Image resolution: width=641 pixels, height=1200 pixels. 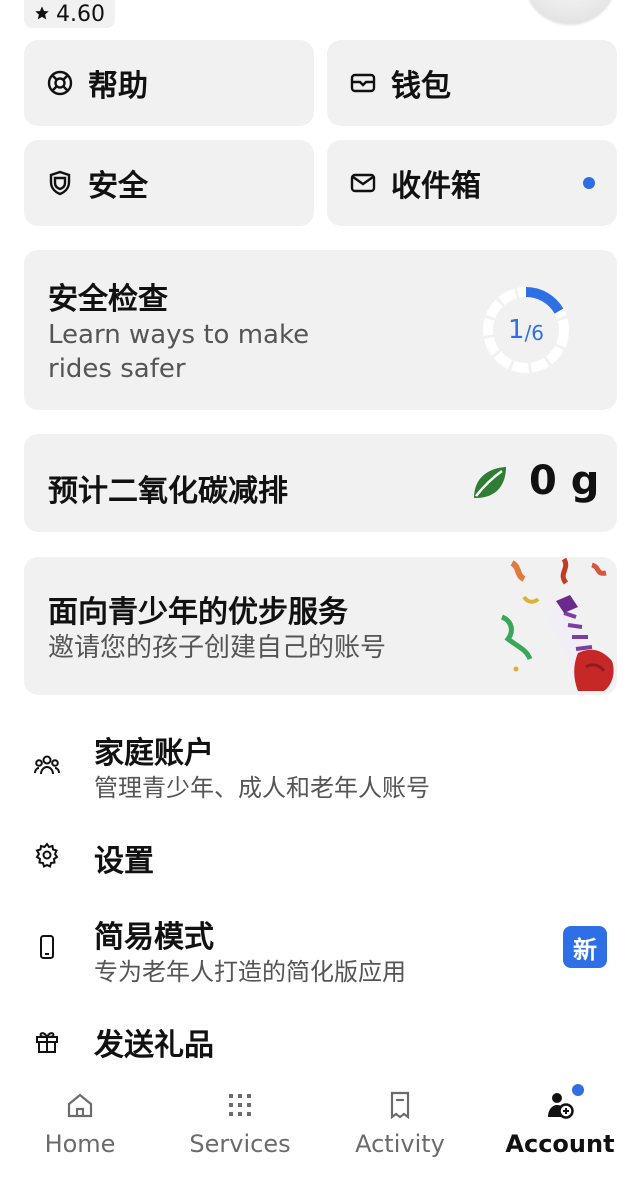 I want to click on tab-services-label: Services, so click(x=240, y=1144).